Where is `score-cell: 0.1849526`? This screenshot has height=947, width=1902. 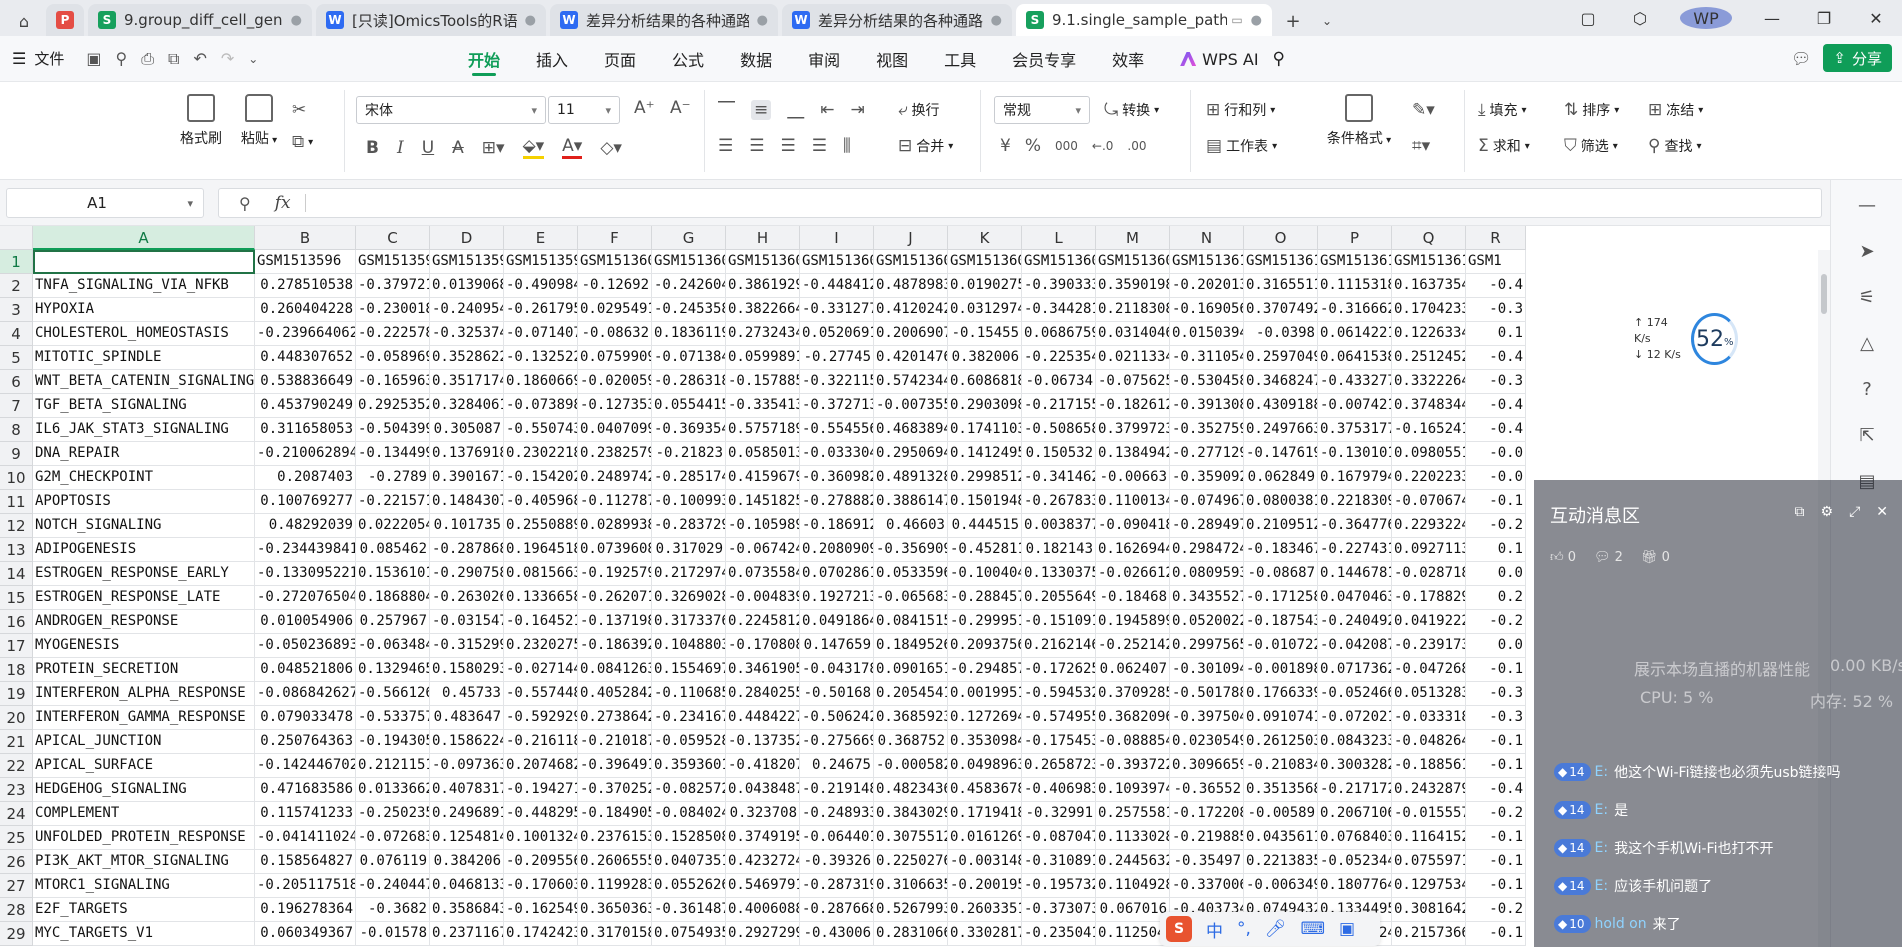 score-cell: 0.1849526 is located at coordinates (911, 646).